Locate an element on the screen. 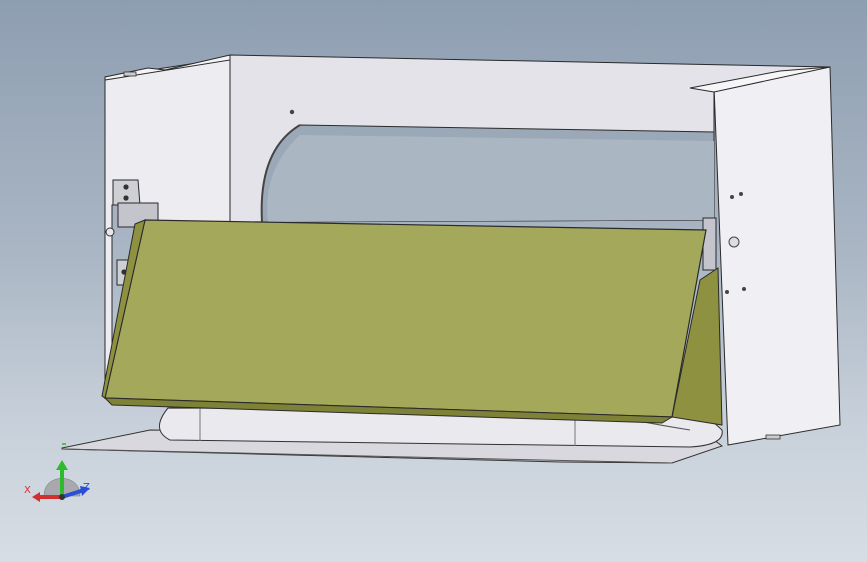 The width and height of the screenshot is (867, 562). coordinate-triad is located at coordinates (61, 481).